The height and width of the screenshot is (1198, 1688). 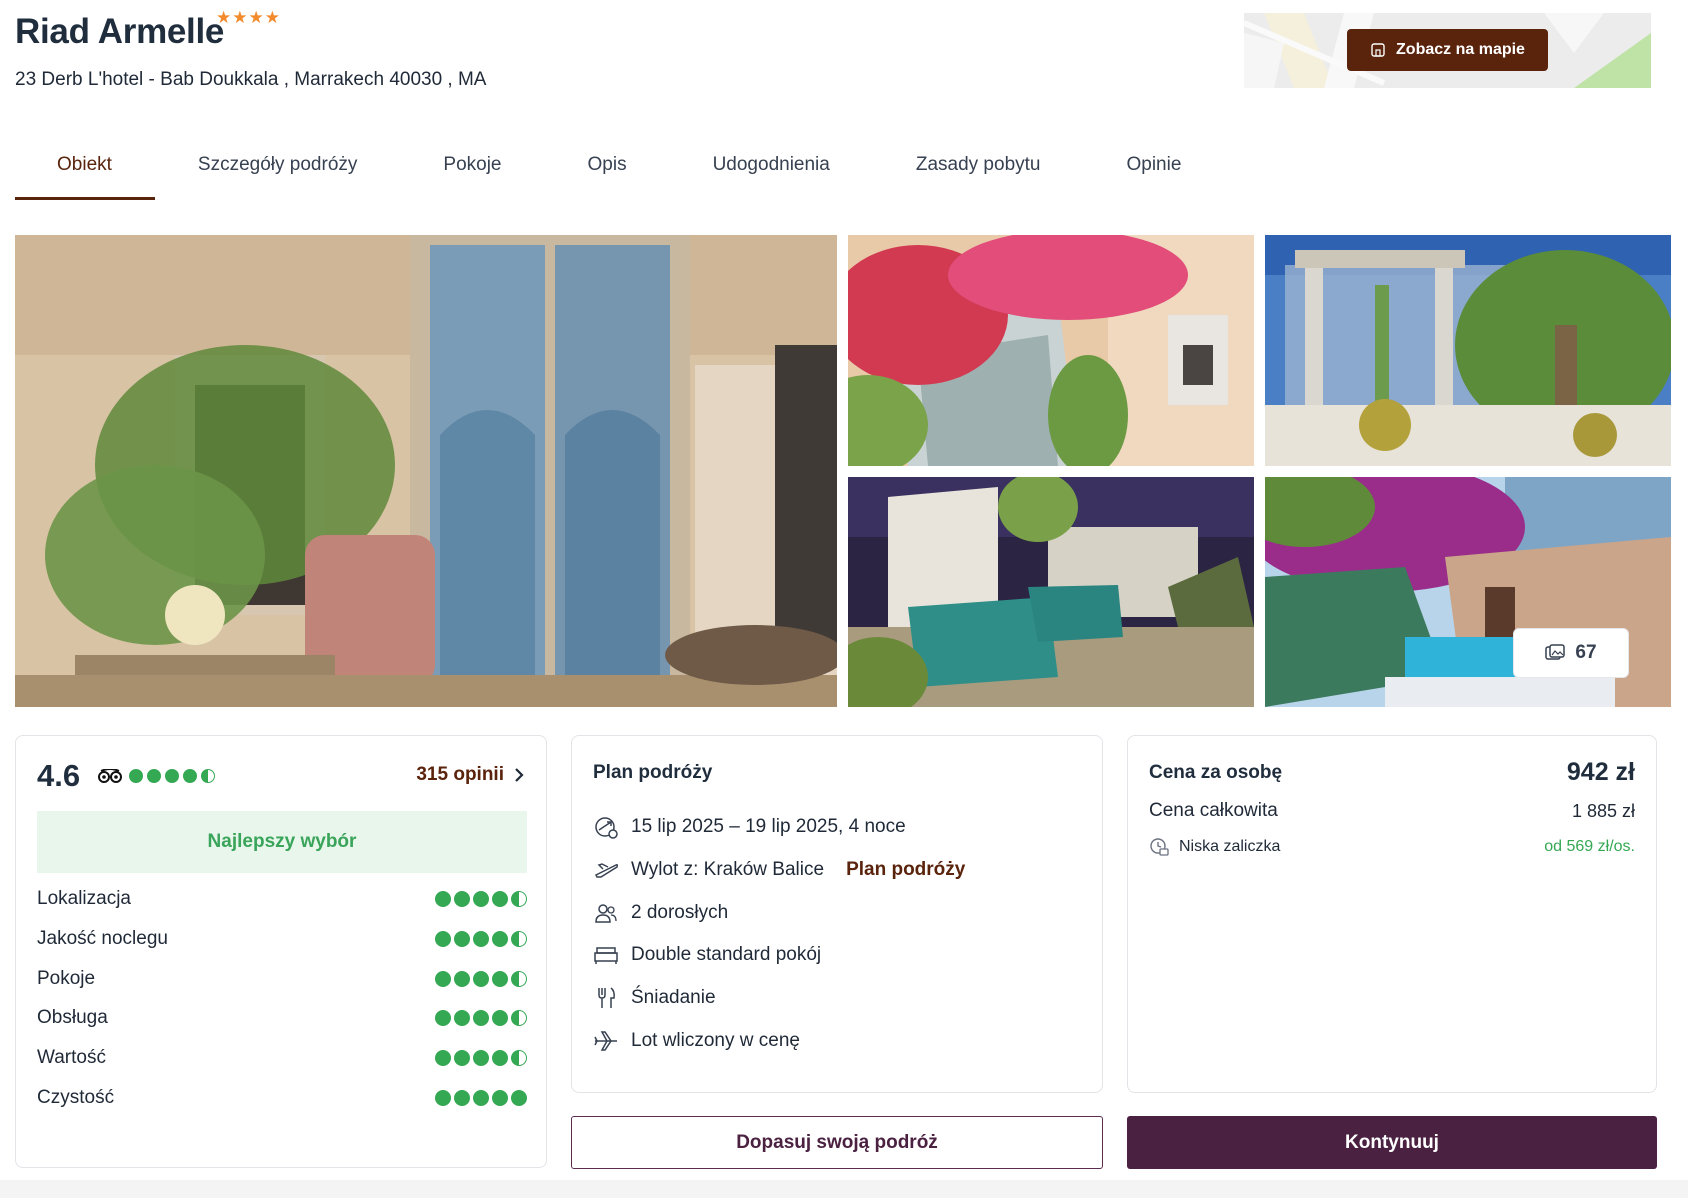 What do you see at coordinates (71, 1057) in the screenshot?
I see `rating-category-label: Wartość` at bounding box center [71, 1057].